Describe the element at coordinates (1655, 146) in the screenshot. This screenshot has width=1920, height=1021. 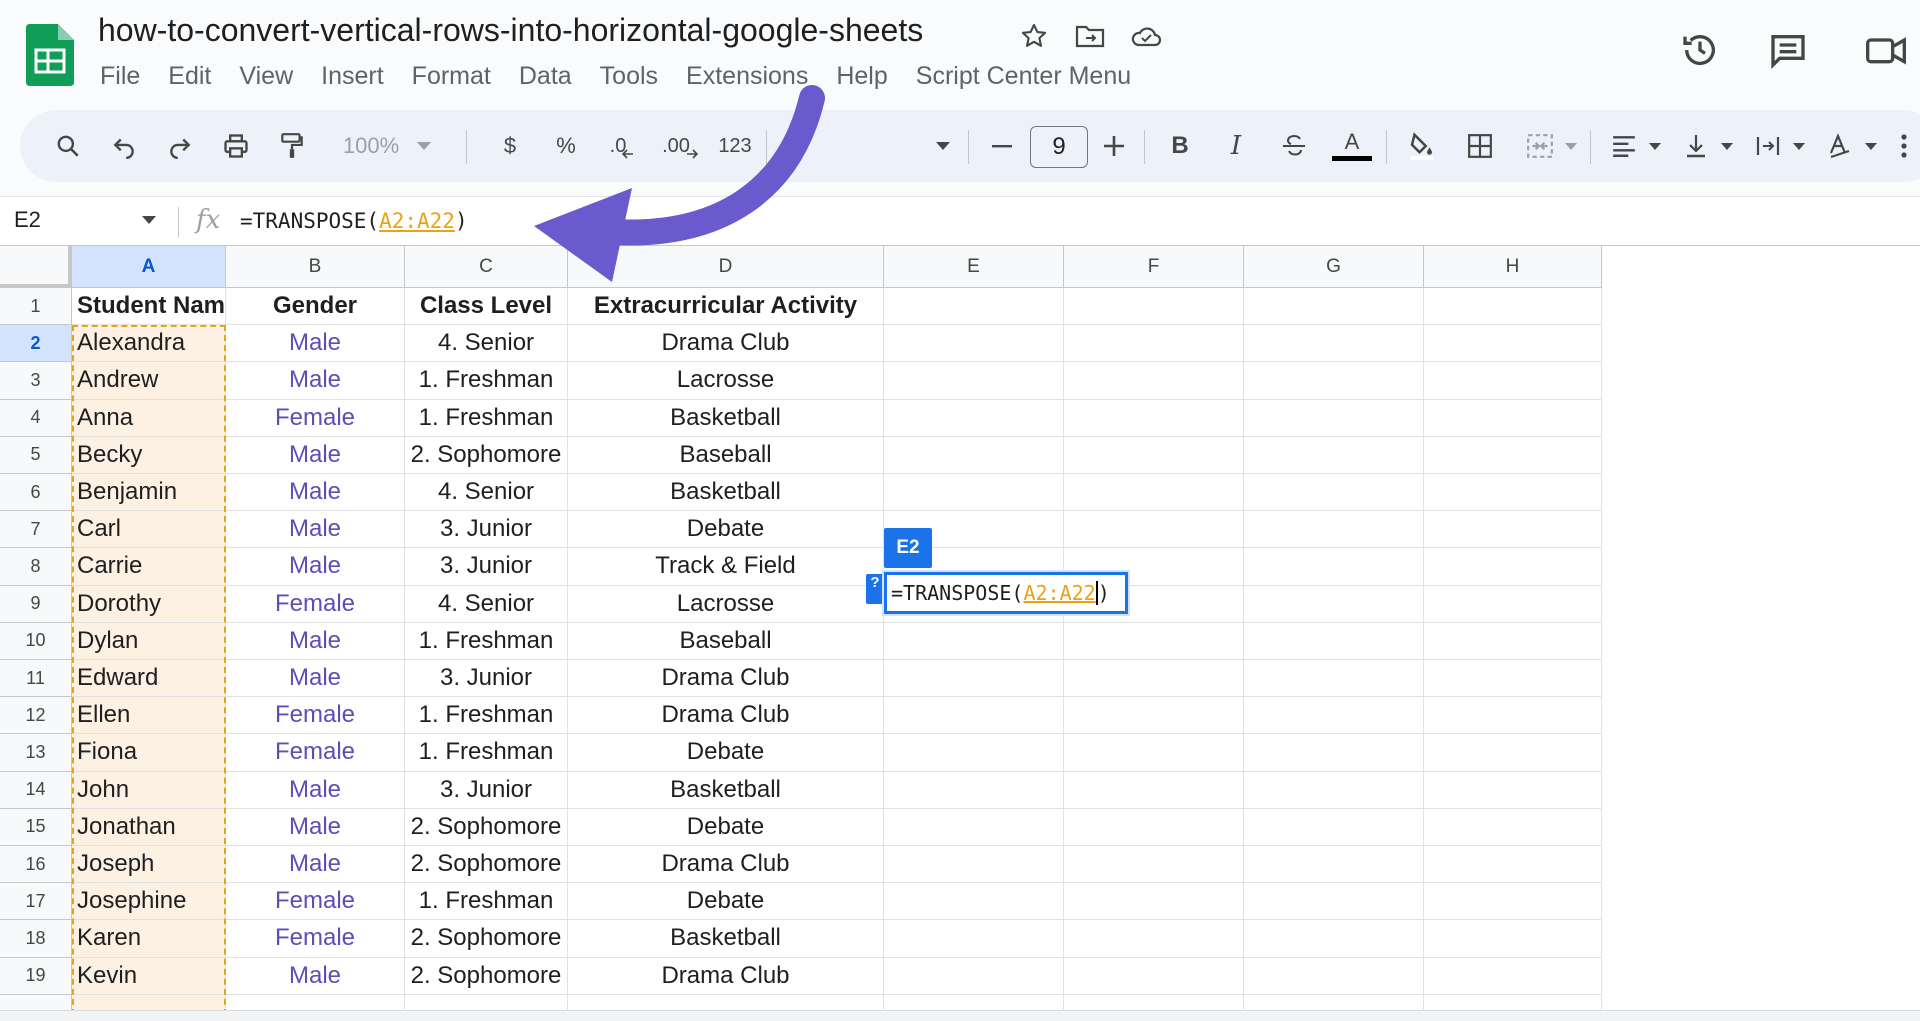
I see `halign-chevron-icon` at that location.